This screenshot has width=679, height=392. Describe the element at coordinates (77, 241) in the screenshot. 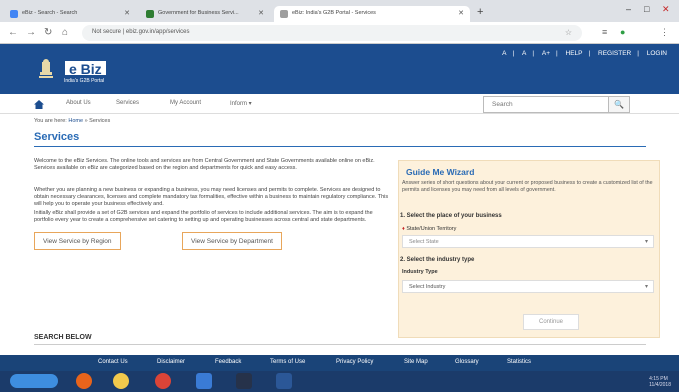

I see `view-by-region-button: View Service by Region` at that location.